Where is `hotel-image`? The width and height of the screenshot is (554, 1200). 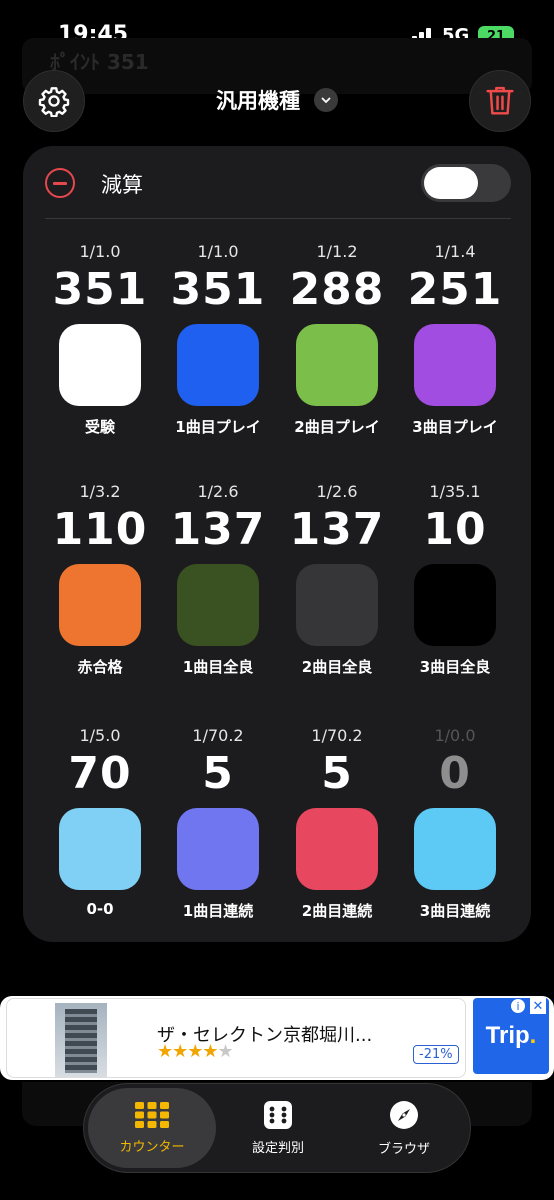 hotel-image is located at coordinates (81, 1040).